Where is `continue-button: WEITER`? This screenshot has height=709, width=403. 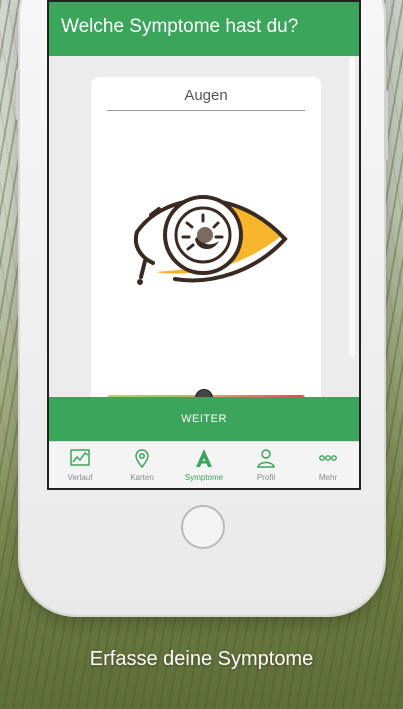
continue-button: WEITER is located at coordinates (204, 419).